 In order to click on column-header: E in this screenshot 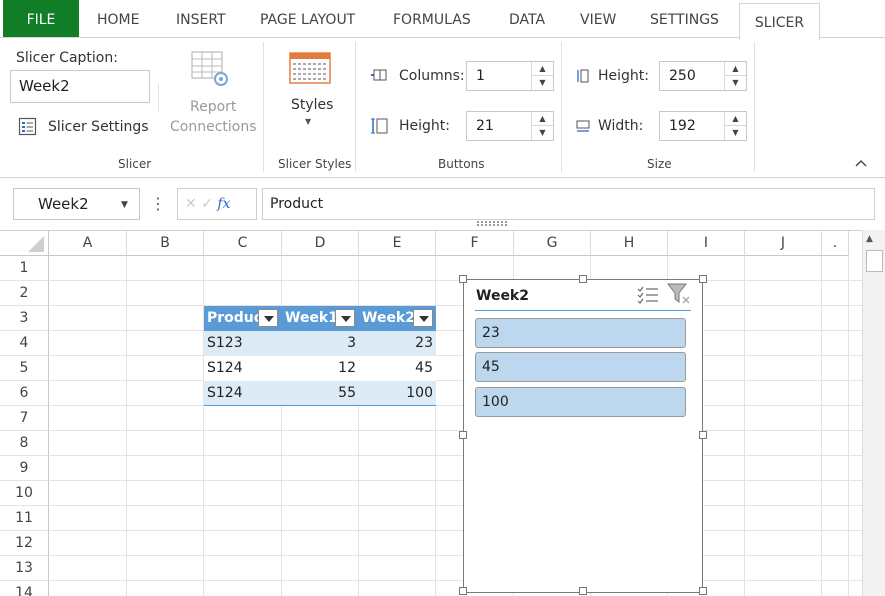, I will do `click(397, 243)`.